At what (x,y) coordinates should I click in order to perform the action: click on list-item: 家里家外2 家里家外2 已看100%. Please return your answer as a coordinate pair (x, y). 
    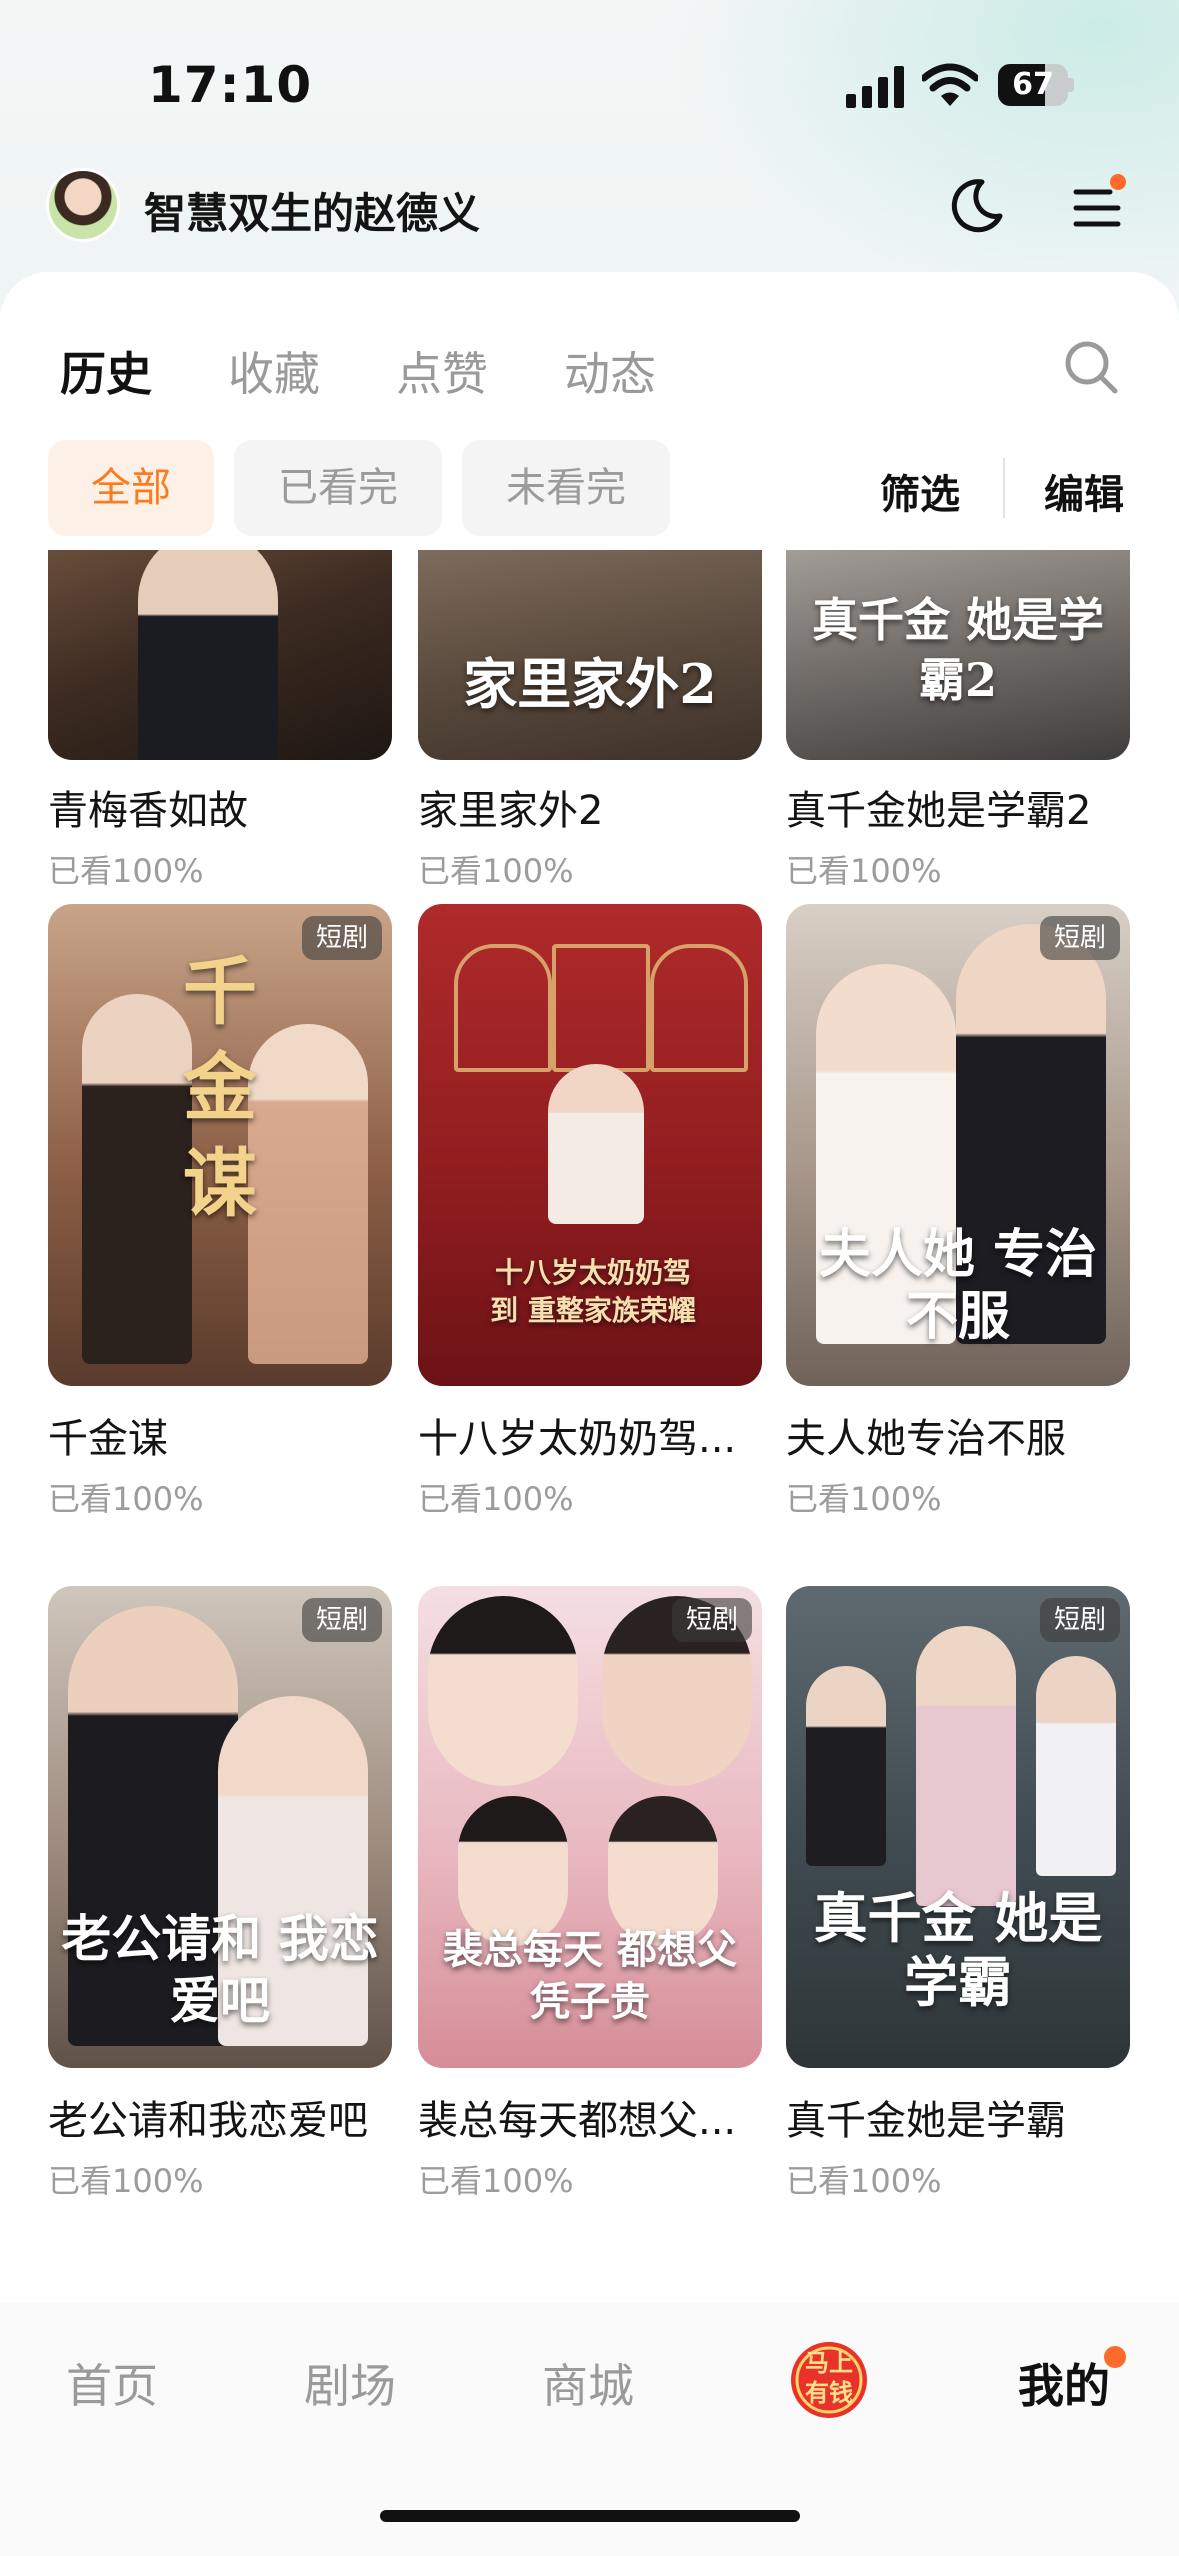
    Looking at the image, I should click on (590, 740).